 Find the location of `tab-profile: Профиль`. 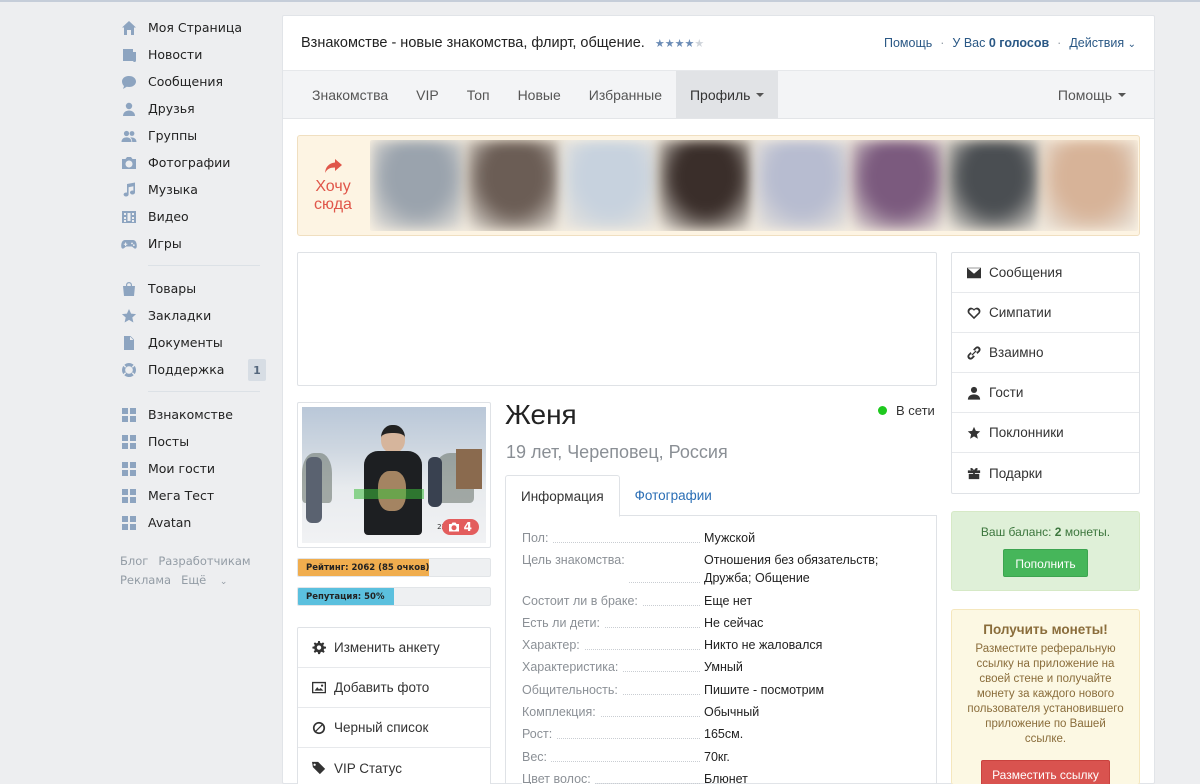

tab-profile: Профиль is located at coordinates (727, 94).